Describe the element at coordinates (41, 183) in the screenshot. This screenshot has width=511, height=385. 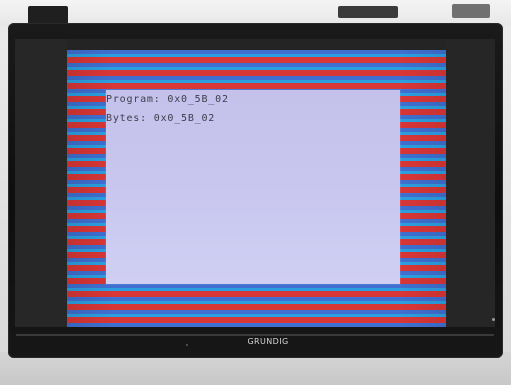
I see `screen-left-blank-area` at that location.